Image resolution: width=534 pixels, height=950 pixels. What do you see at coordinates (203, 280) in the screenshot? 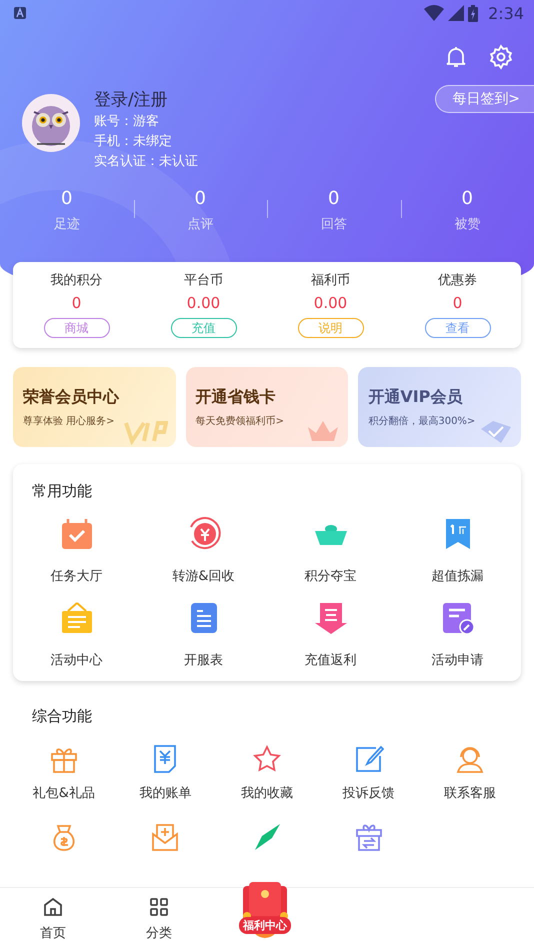
I see `wallet-label: 平台币` at bounding box center [203, 280].